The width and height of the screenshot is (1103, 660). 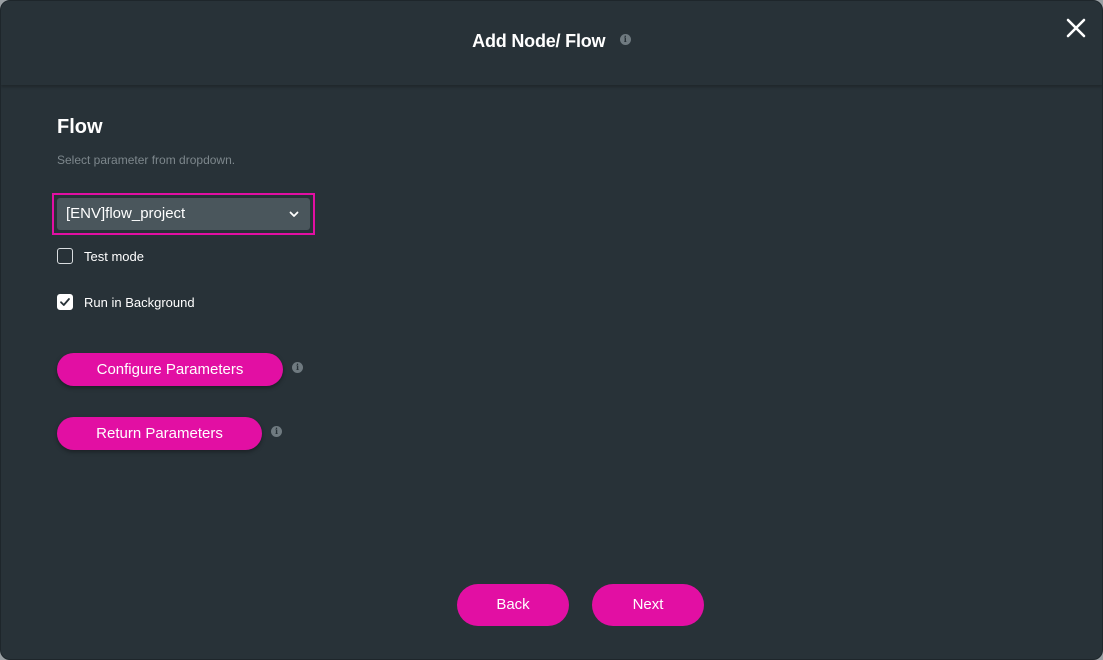 I want to click on flow-heading: Flow, so click(x=80, y=127).